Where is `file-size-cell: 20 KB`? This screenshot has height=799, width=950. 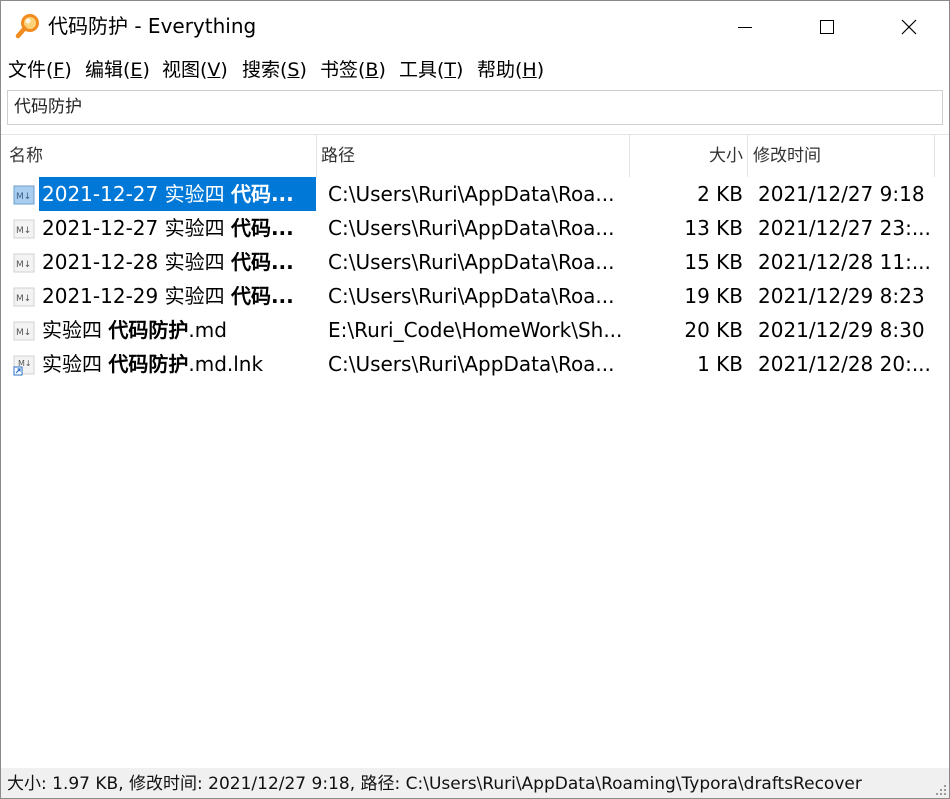
file-size-cell: 20 KB is located at coordinates (713, 330).